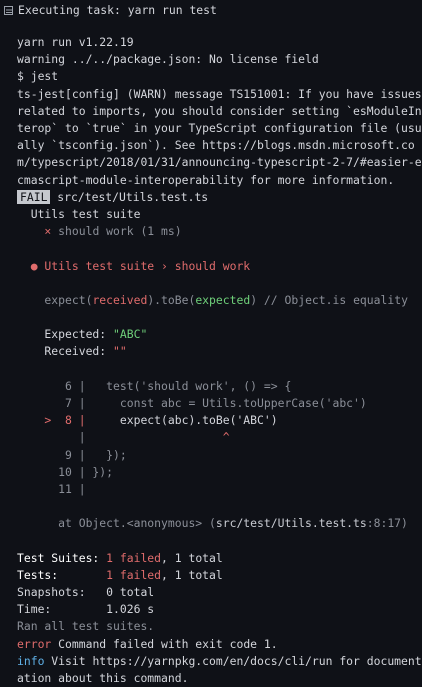 The image size is (422, 687). I want to click on expect-received: received, so click(120, 299).